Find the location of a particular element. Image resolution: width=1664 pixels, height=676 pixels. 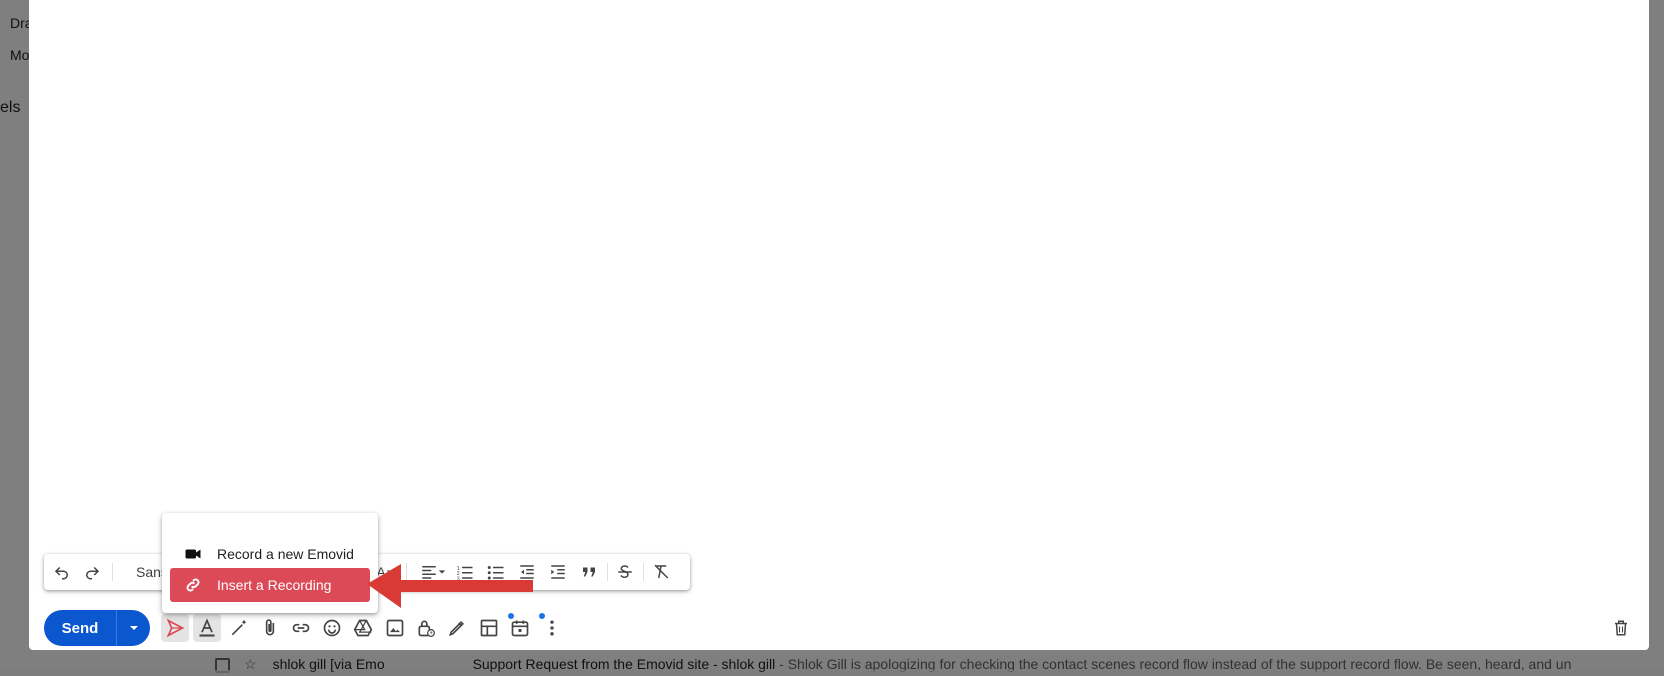

insert-recording-label: Insert a Recording is located at coordinates (274, 585).